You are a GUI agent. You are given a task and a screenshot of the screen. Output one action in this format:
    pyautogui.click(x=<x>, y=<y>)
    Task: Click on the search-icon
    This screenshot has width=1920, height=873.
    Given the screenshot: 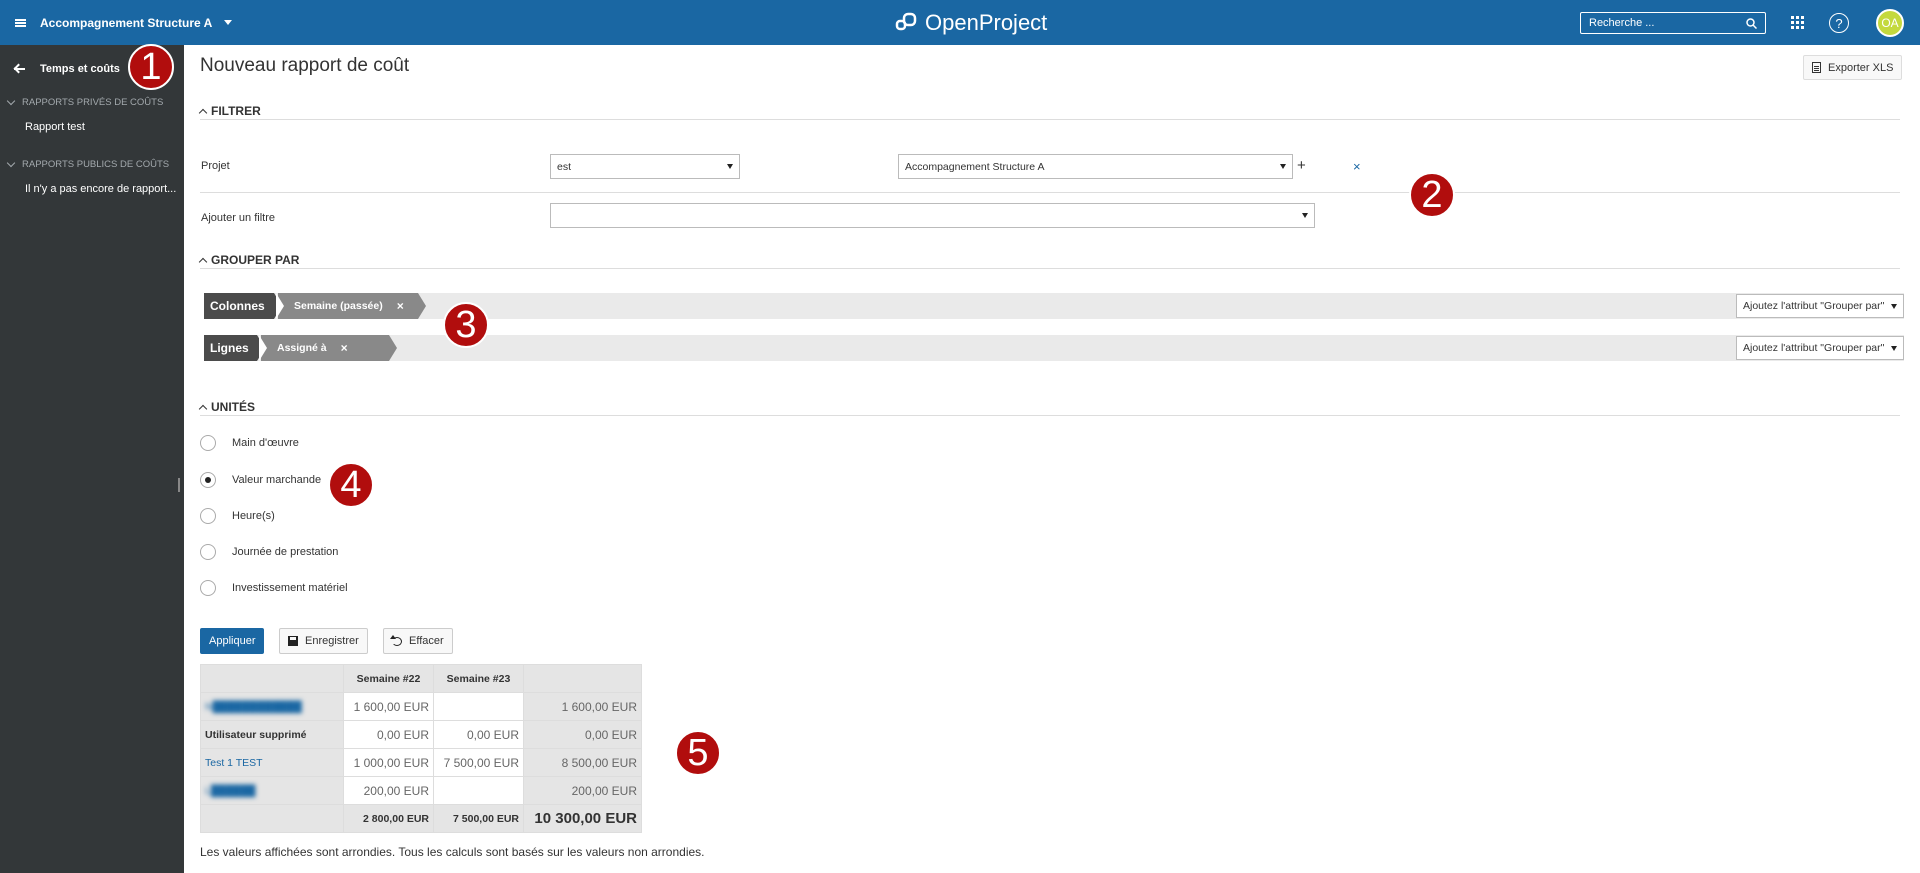 What is the action you would take?
    pyautogui.click(x=1751, y=23)
    